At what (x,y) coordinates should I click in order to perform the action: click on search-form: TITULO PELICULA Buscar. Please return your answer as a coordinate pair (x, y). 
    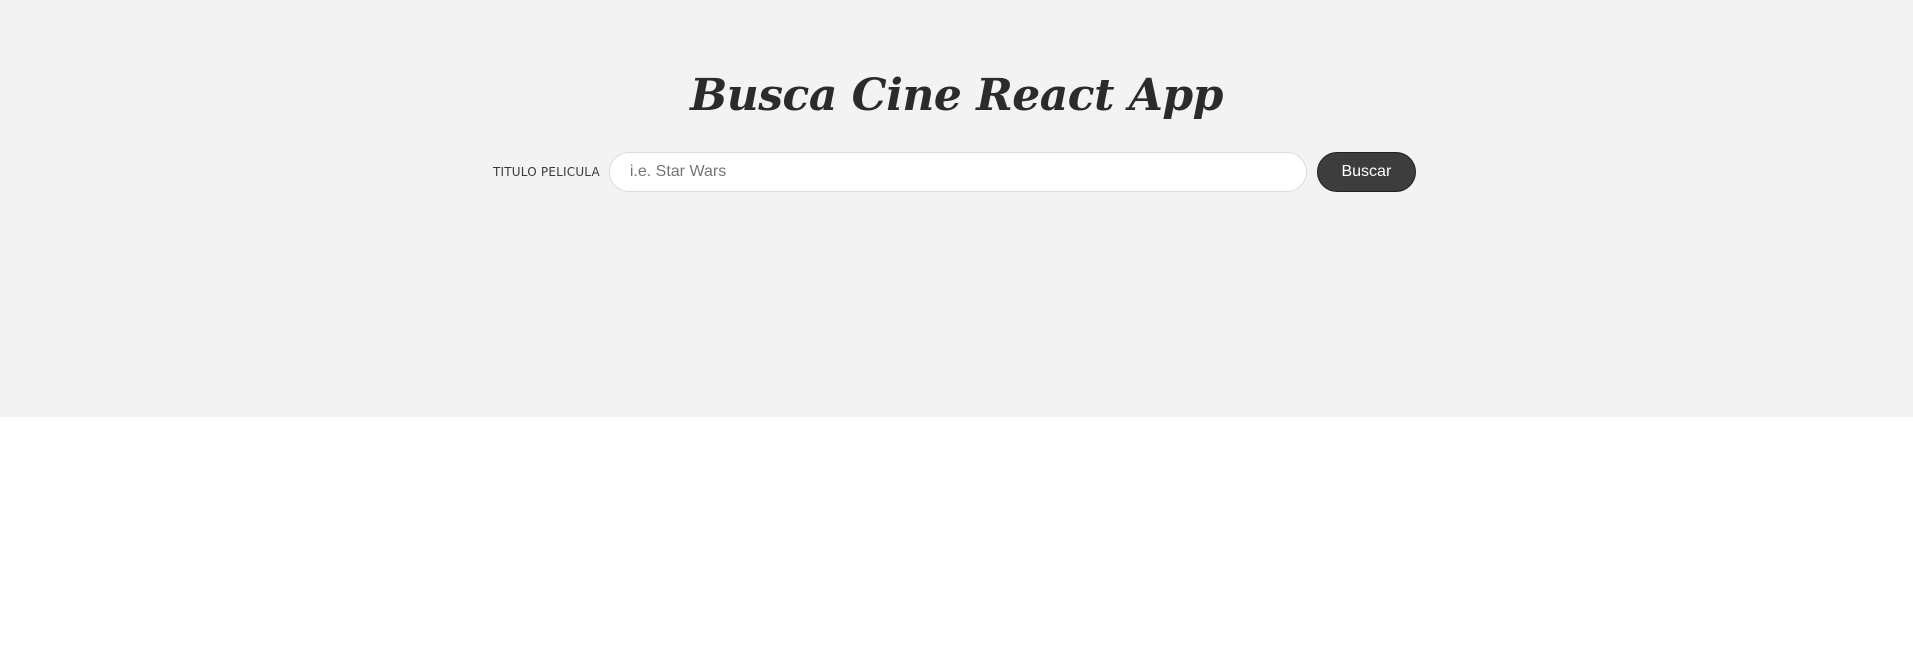
    Looking at the image, I should click on (954, 172).